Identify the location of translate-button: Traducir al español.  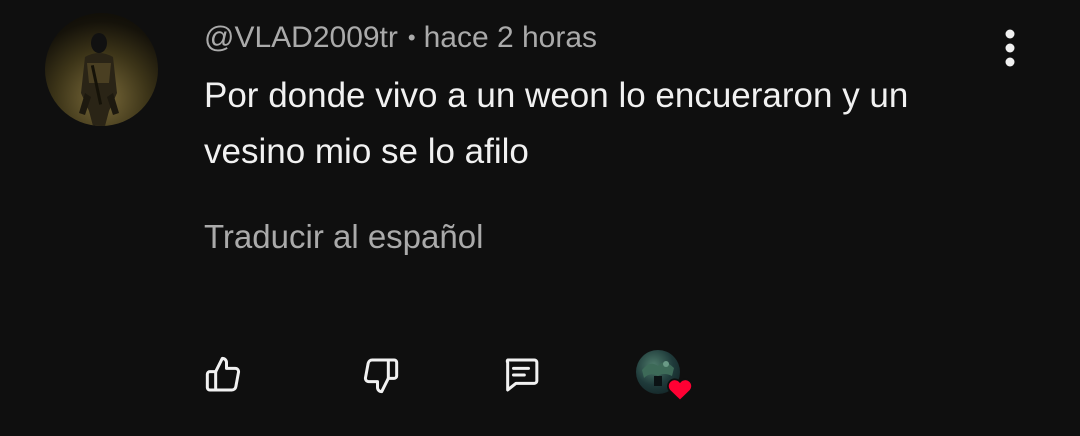
(343, 237).